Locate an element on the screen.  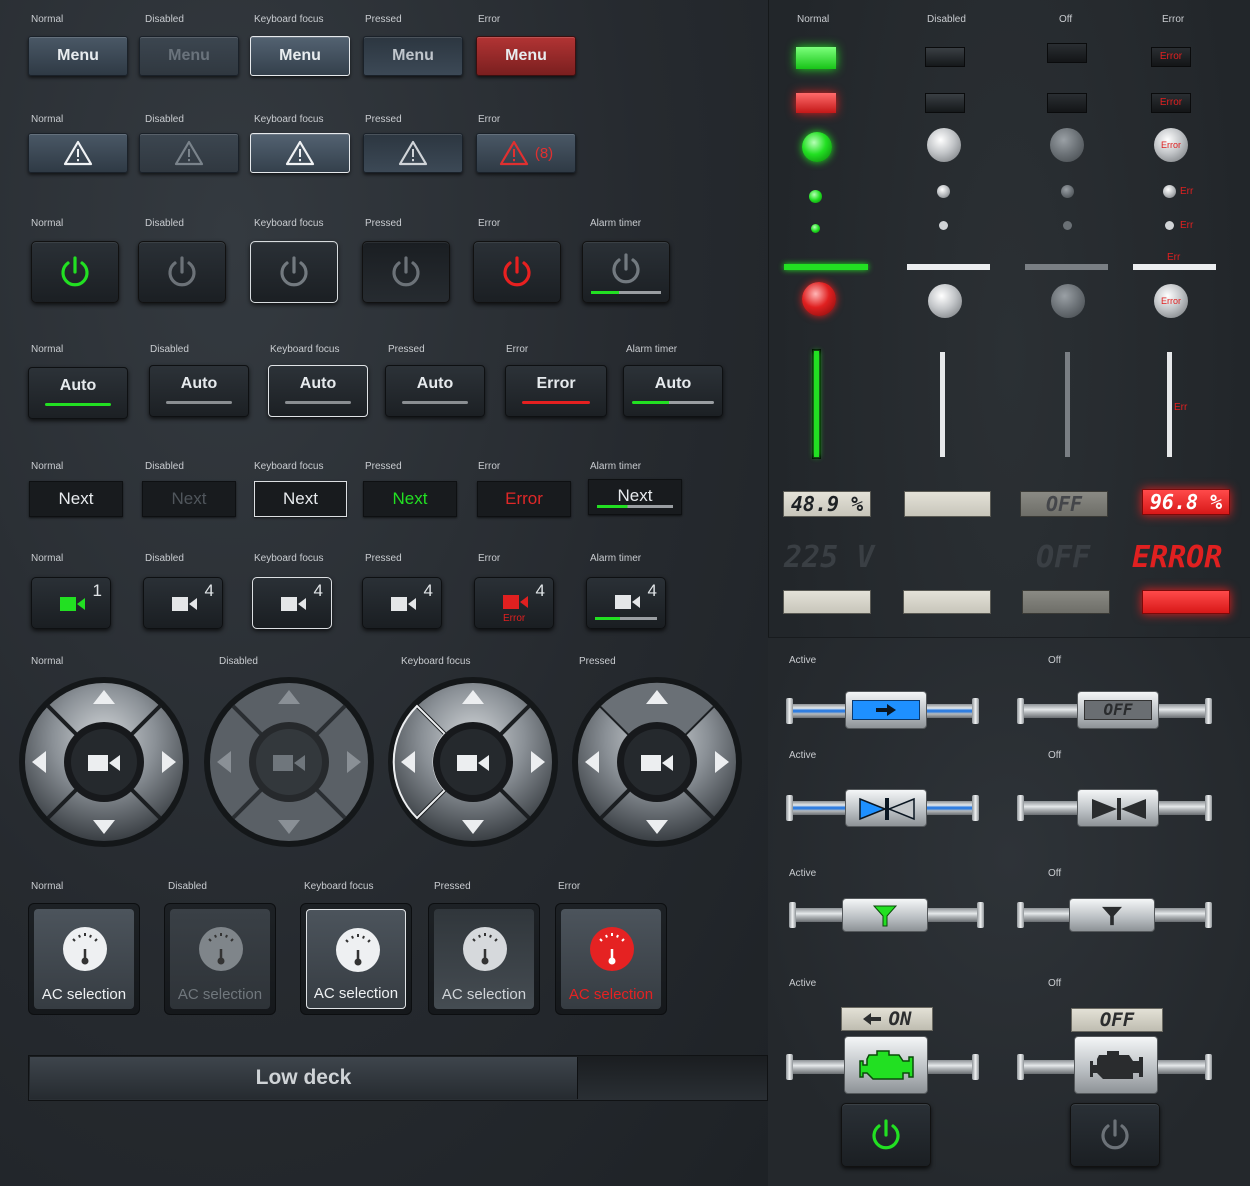
engine-active is located at coordinates (886, 1065).